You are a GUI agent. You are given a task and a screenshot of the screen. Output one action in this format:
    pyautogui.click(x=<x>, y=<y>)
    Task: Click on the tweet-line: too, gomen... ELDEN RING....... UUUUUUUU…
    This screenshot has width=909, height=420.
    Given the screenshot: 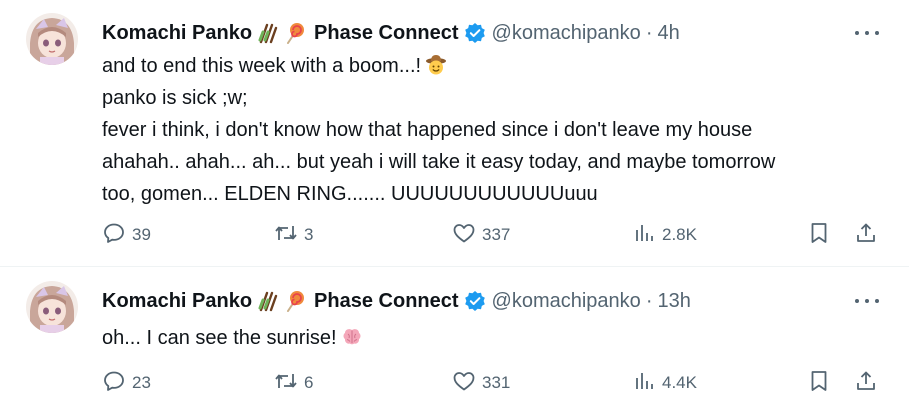 What is the action you would take?
    pyautogui.click(x=350, y=194)
    